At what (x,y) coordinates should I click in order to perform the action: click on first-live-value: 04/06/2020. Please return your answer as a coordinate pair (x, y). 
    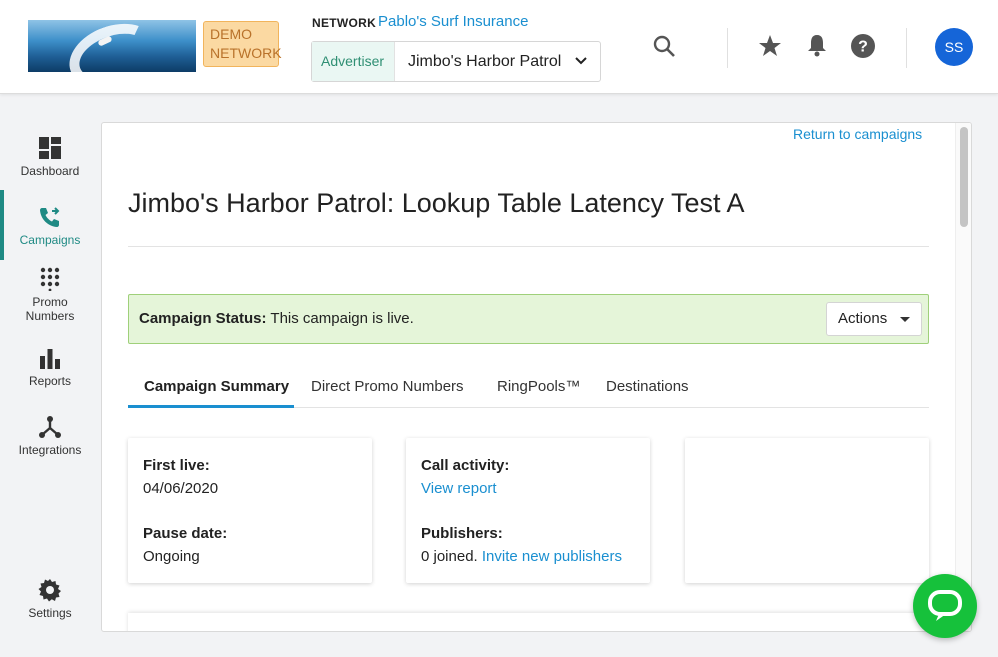
    Looking at the image, I should click on (181, 488).